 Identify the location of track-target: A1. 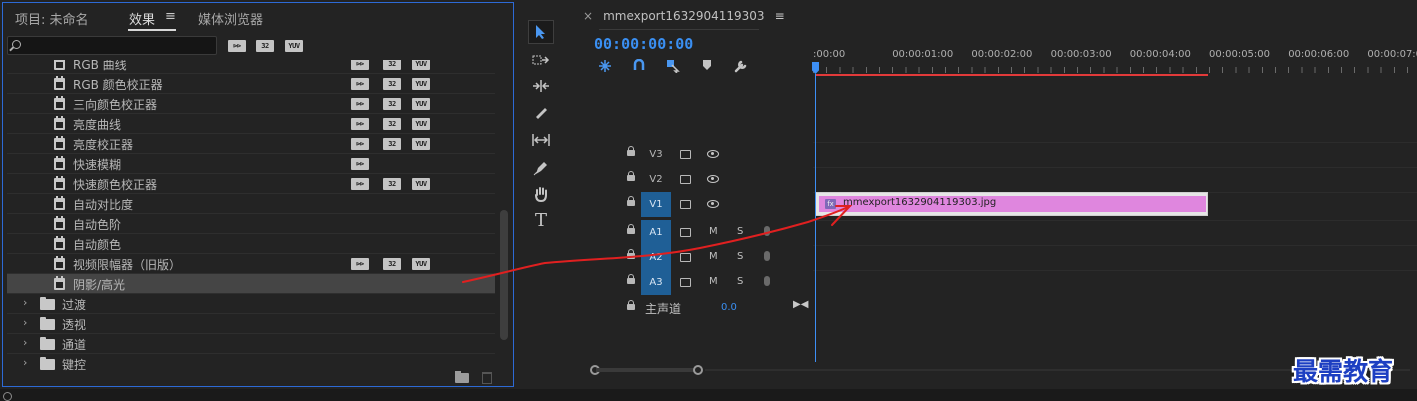
(656, 232).